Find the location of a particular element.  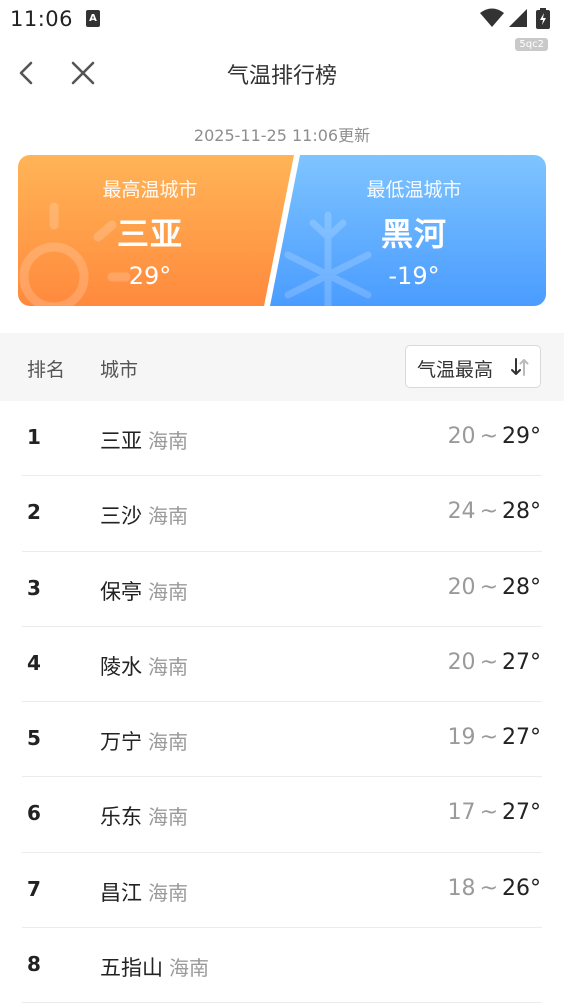

row-temp-low: 19 is located at coordinates (461, 738).